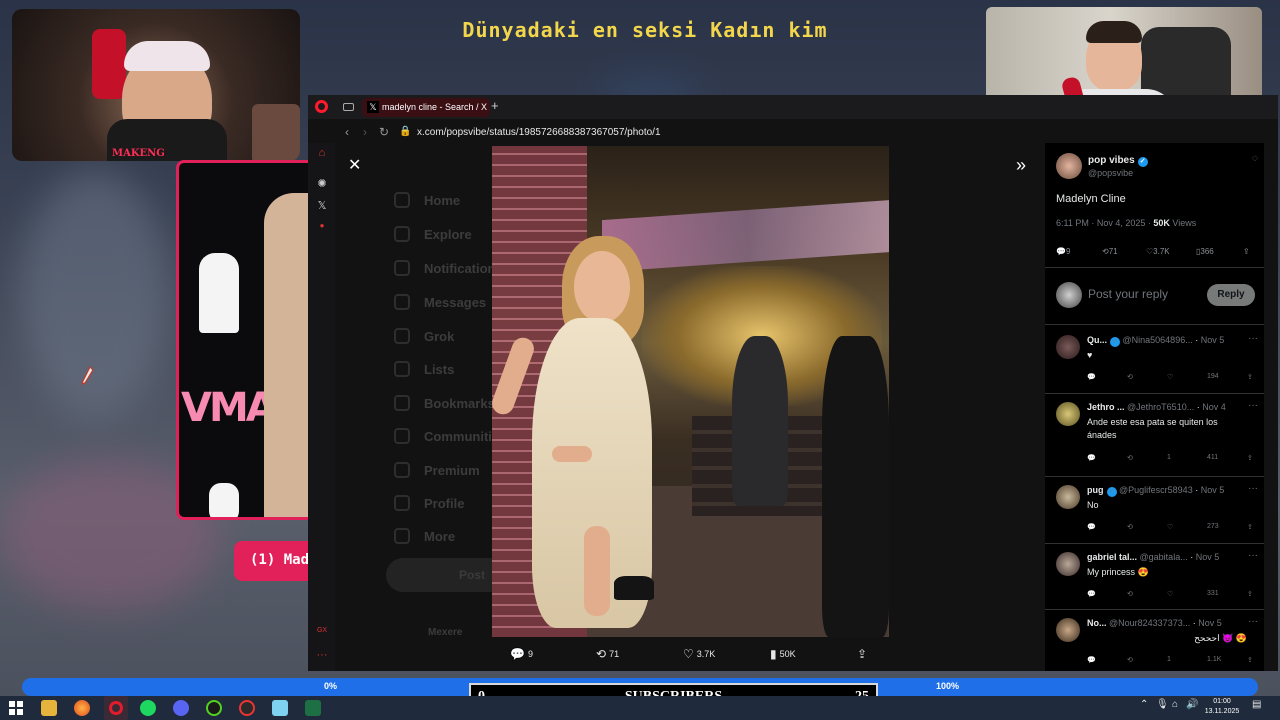 The image size is (1280, 720). I want to click on reply-text: My princess 😍, so click(1118, 572).